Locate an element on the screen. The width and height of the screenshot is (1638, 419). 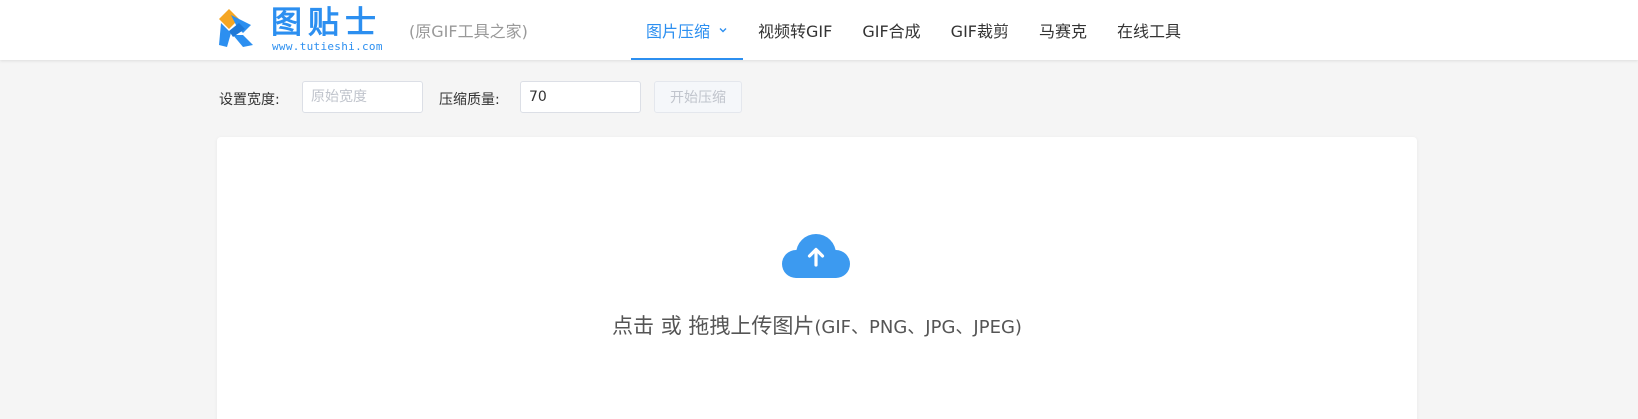
start-compress-button: 开始压缩 is located at coordinates (698, 97).